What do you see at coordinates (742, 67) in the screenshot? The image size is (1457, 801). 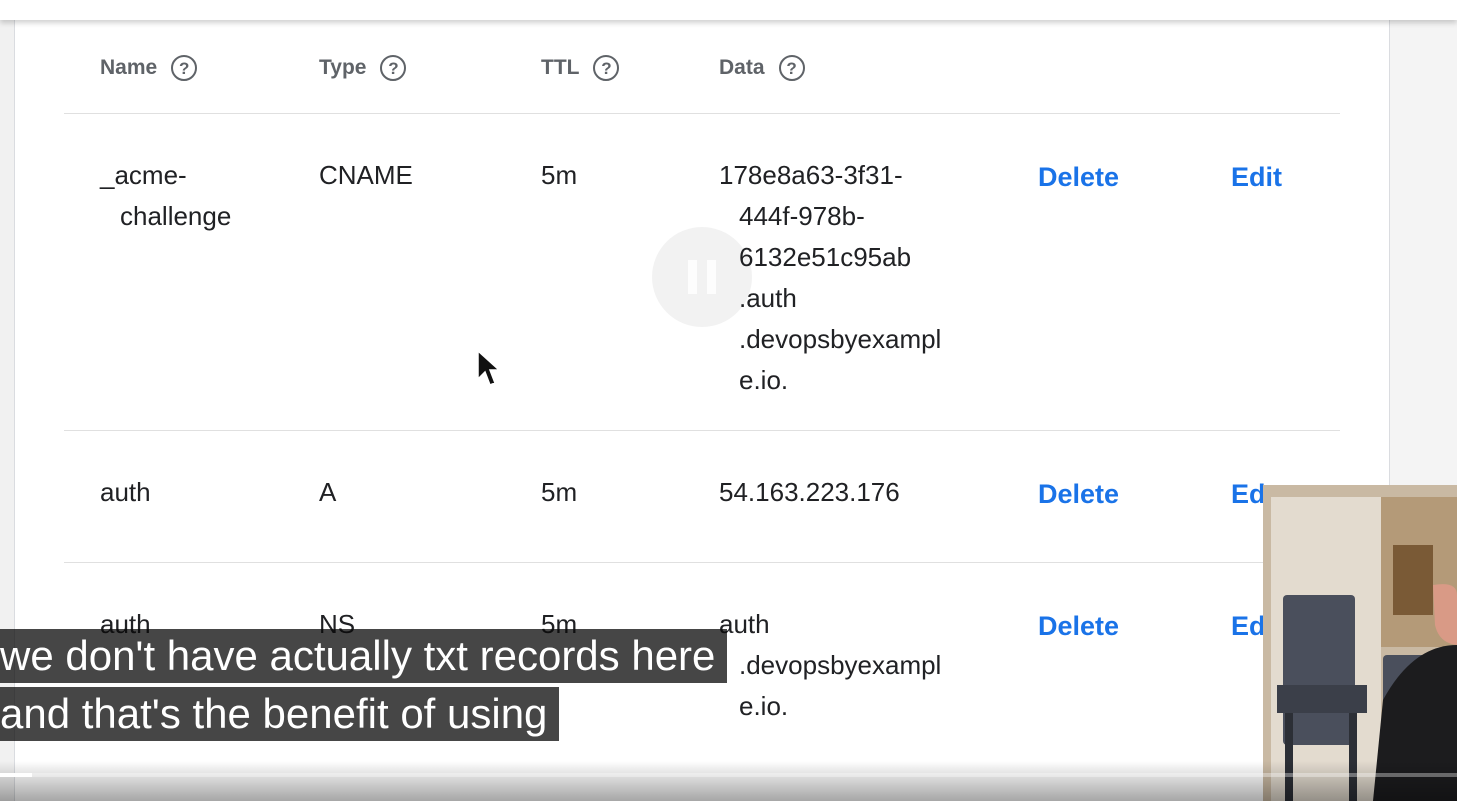 I see `column-header-label: Data` at bounding box center [742, 67].